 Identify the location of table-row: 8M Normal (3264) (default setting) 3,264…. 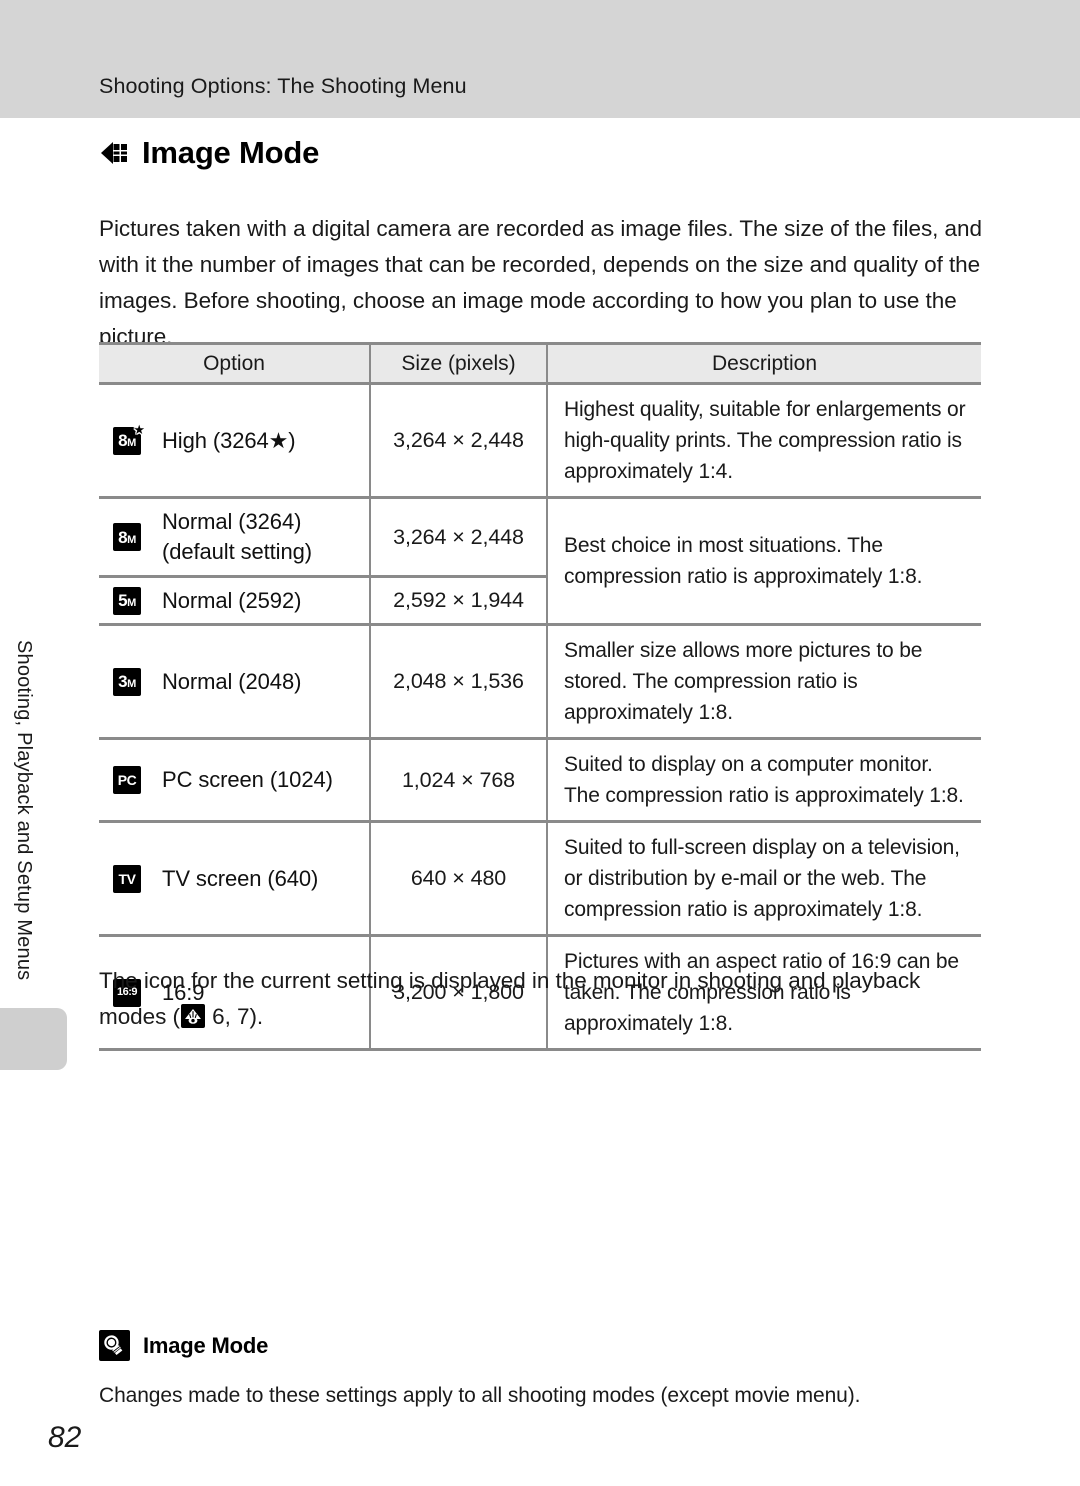
(540, 561).